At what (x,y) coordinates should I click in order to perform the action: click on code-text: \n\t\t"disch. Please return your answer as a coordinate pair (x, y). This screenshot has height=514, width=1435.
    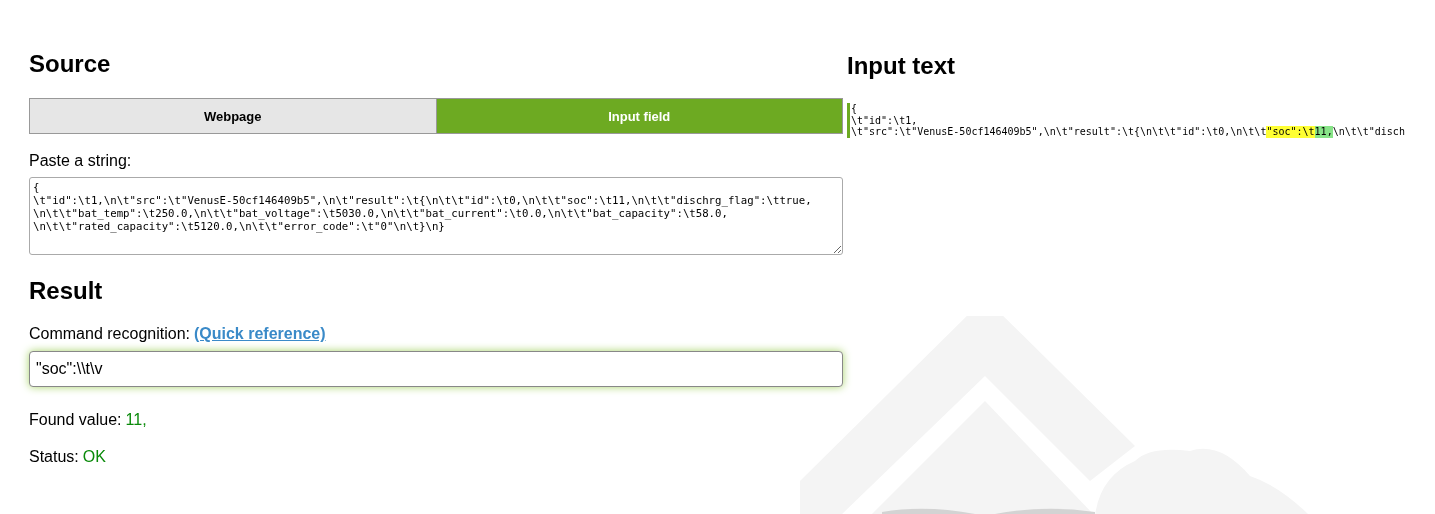
    Looking at the image, I should click on (1368, 132).